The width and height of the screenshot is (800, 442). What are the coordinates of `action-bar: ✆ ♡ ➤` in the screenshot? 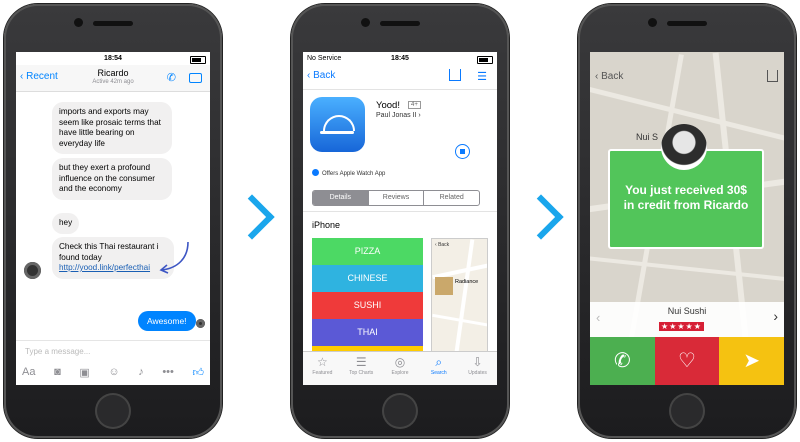 It's located at (687, 361).